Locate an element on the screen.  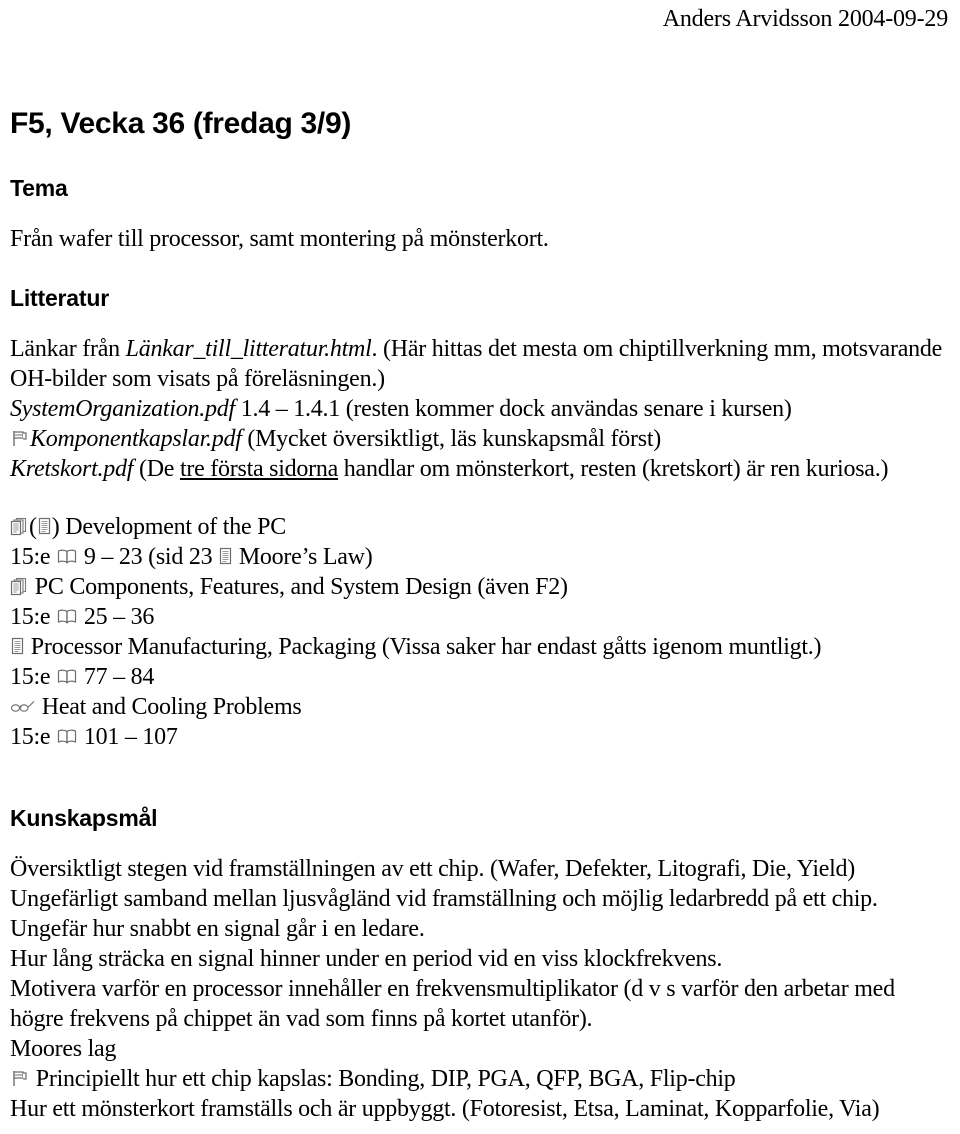
litteratur-ref-filename: SystemOrganization.pdf is located at coordinates (122, 409).